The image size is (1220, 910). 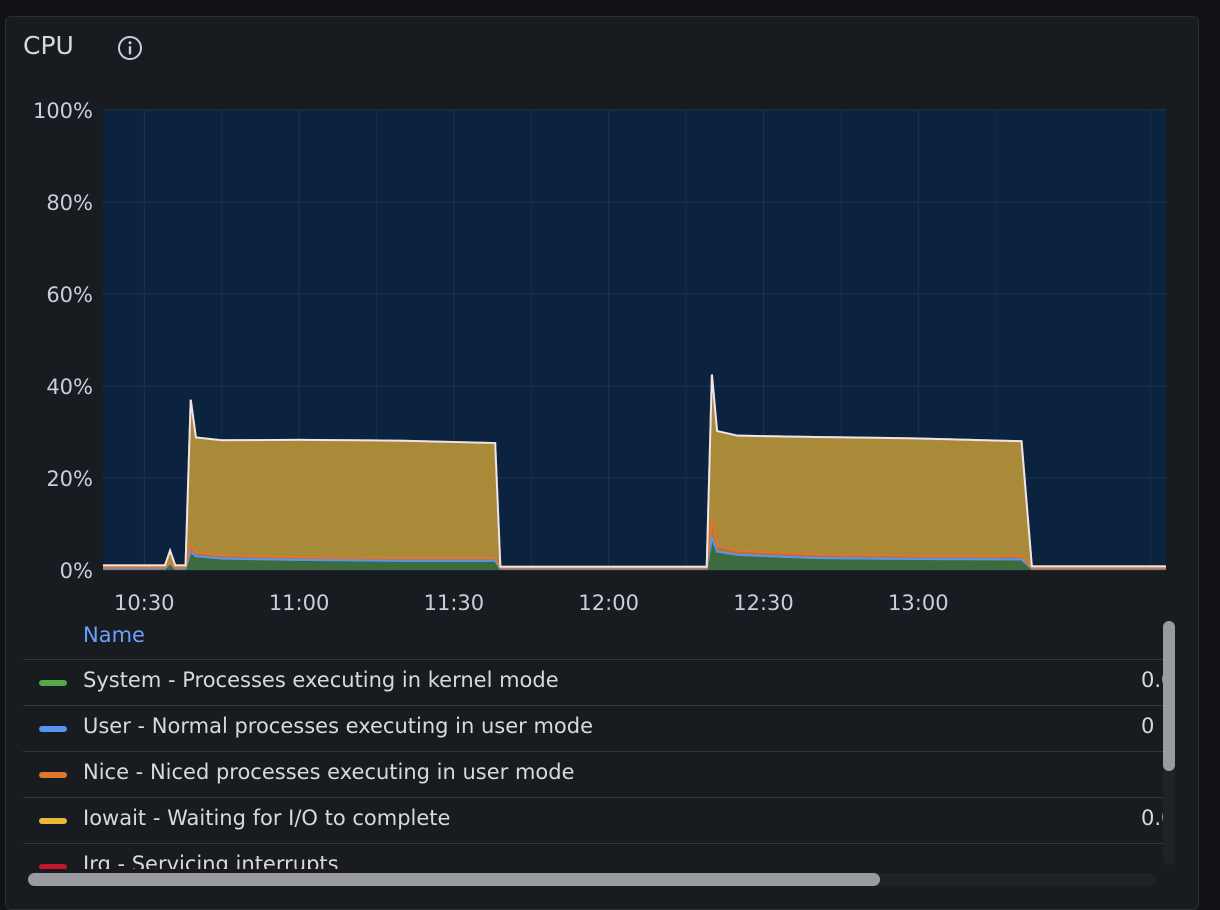 What do you see at coordinates (53, 866) in the screenshot?
I see `series-swatch-irq` at bounding box center [53, 866].